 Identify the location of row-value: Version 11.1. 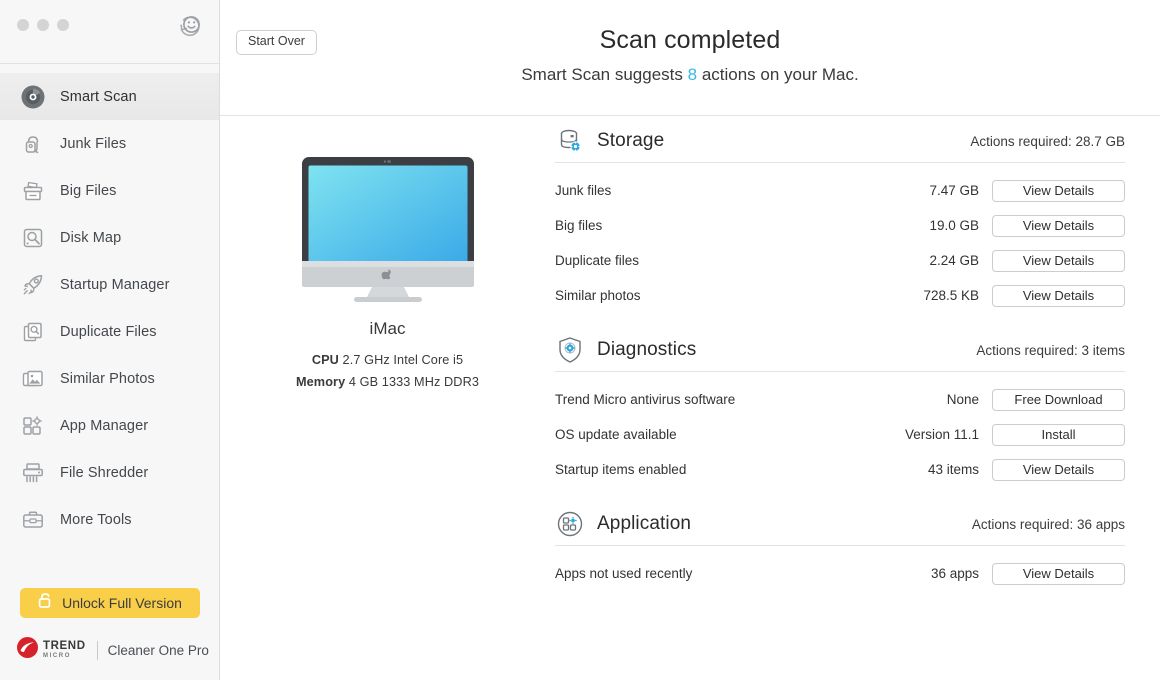
(941, 434).